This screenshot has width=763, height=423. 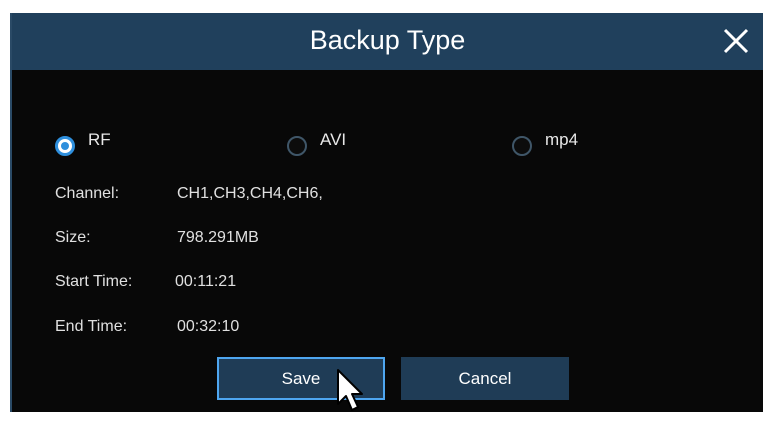 I want to click on end-time-value: 00:32:10, so click(x=208, y=326).